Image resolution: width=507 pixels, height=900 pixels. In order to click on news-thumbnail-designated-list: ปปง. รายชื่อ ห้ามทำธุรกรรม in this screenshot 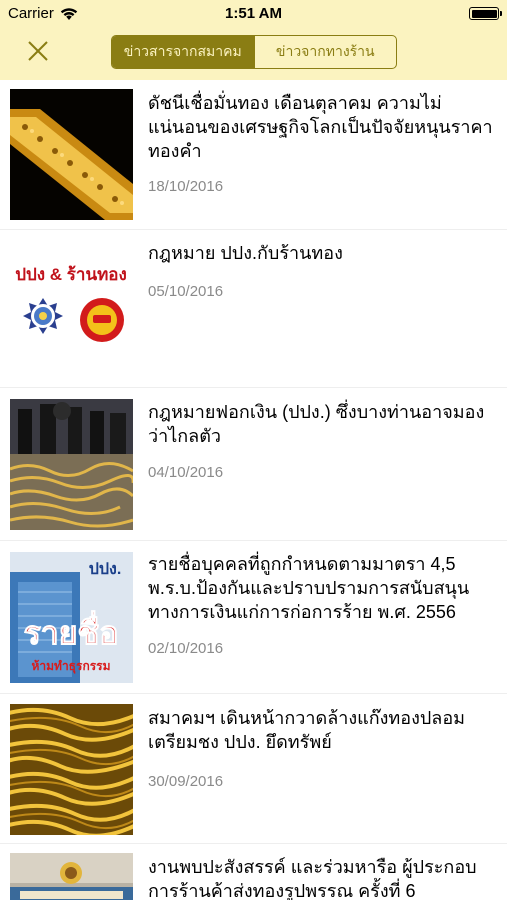, I will do `click(71, 617)`.